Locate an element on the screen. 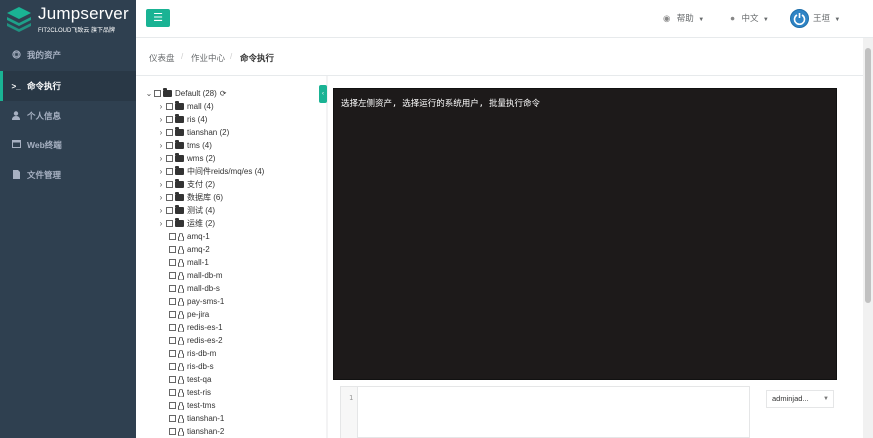  tree-asset-item: mall-db-s is located at coordinates (194, 288).